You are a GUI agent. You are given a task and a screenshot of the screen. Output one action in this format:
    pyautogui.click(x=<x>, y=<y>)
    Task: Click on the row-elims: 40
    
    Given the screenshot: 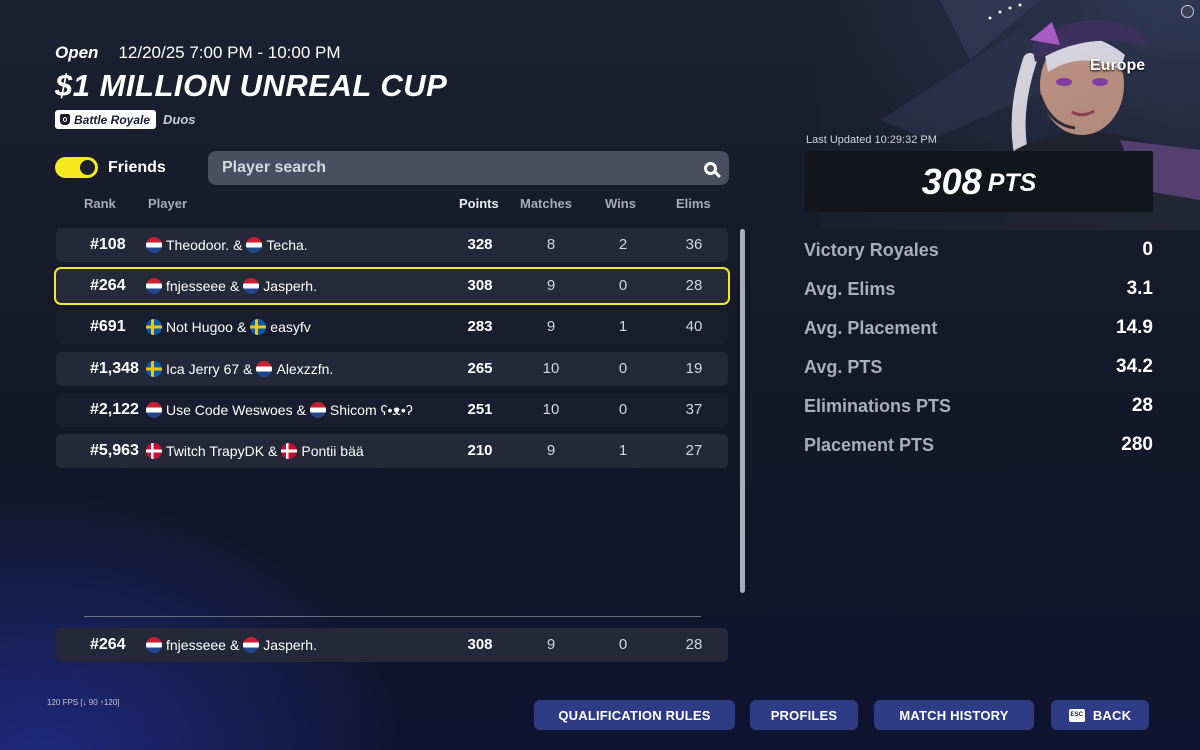 What is the action you would take?
    pyautogui.click(x=694, y=326)
    